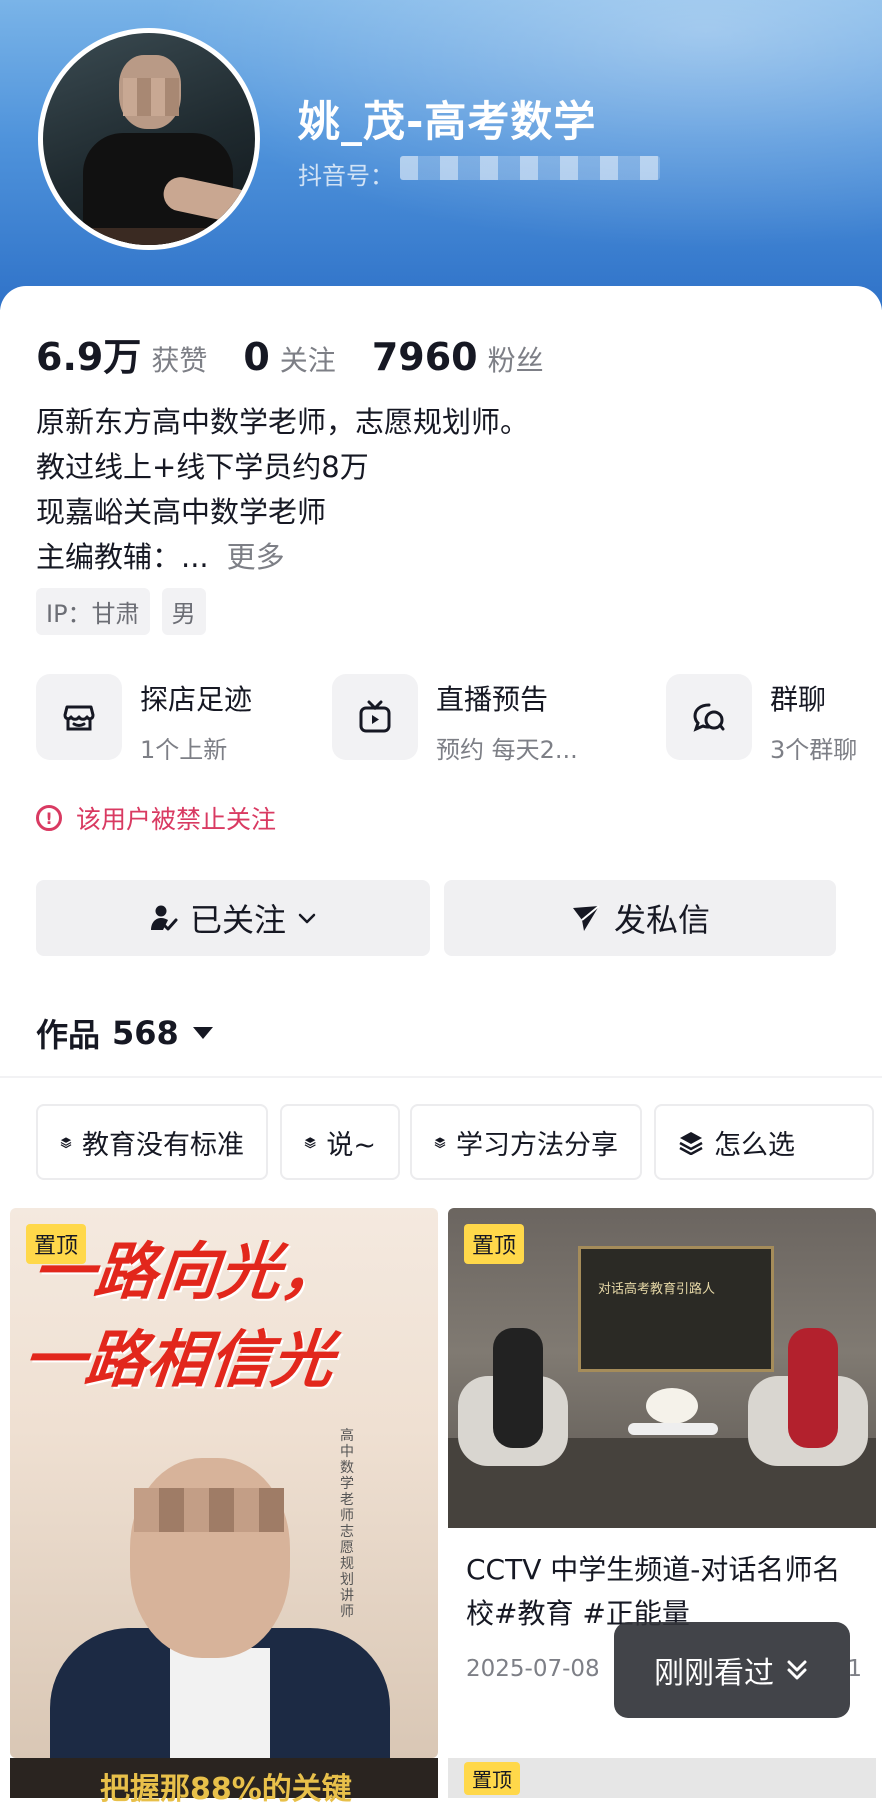 This screenshot has width=882, height=1808. What do you see at coordinates (797, 1670) in the screenshot?
I see `double-chevron-down-icon` at bounding box center [797, 1670].